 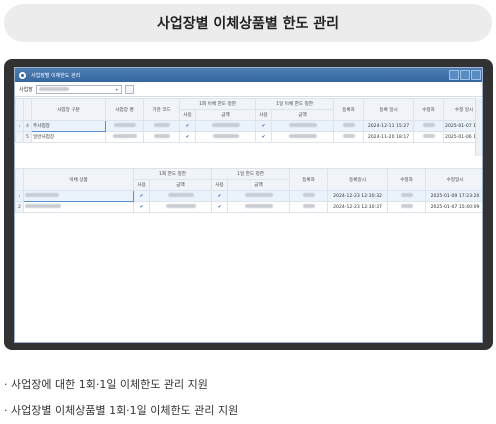 I want to click on close-button, so click(x=476, y=75).